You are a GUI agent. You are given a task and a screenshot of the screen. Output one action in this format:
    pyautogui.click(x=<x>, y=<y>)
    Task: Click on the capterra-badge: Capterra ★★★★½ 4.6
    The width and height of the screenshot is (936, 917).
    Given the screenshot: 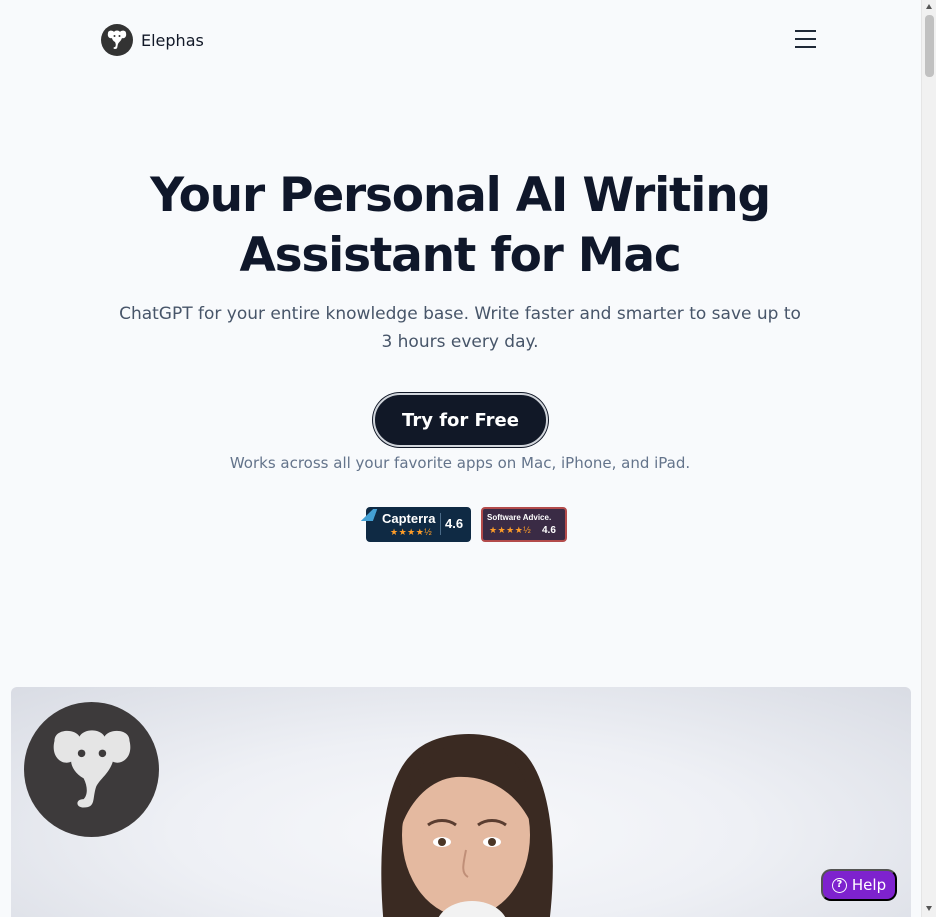 What is the action you would take?
    pyautogui.click(x=415, y=524)
    